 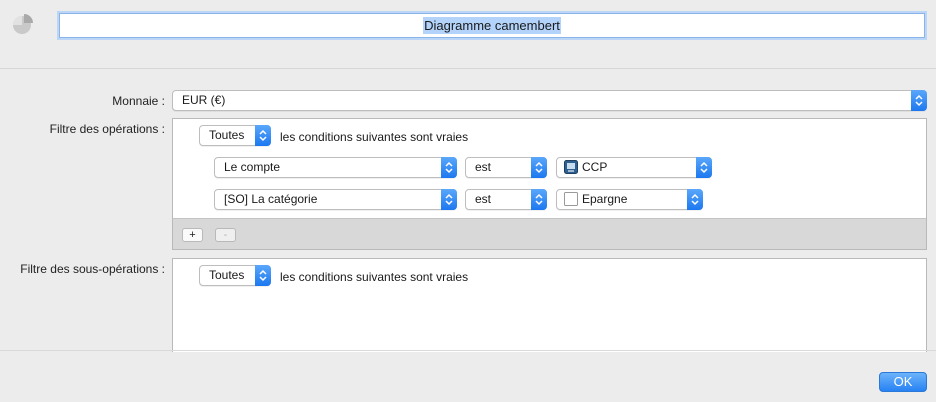 I want to click on pie-chart-icon, so click(x=23, y=24).